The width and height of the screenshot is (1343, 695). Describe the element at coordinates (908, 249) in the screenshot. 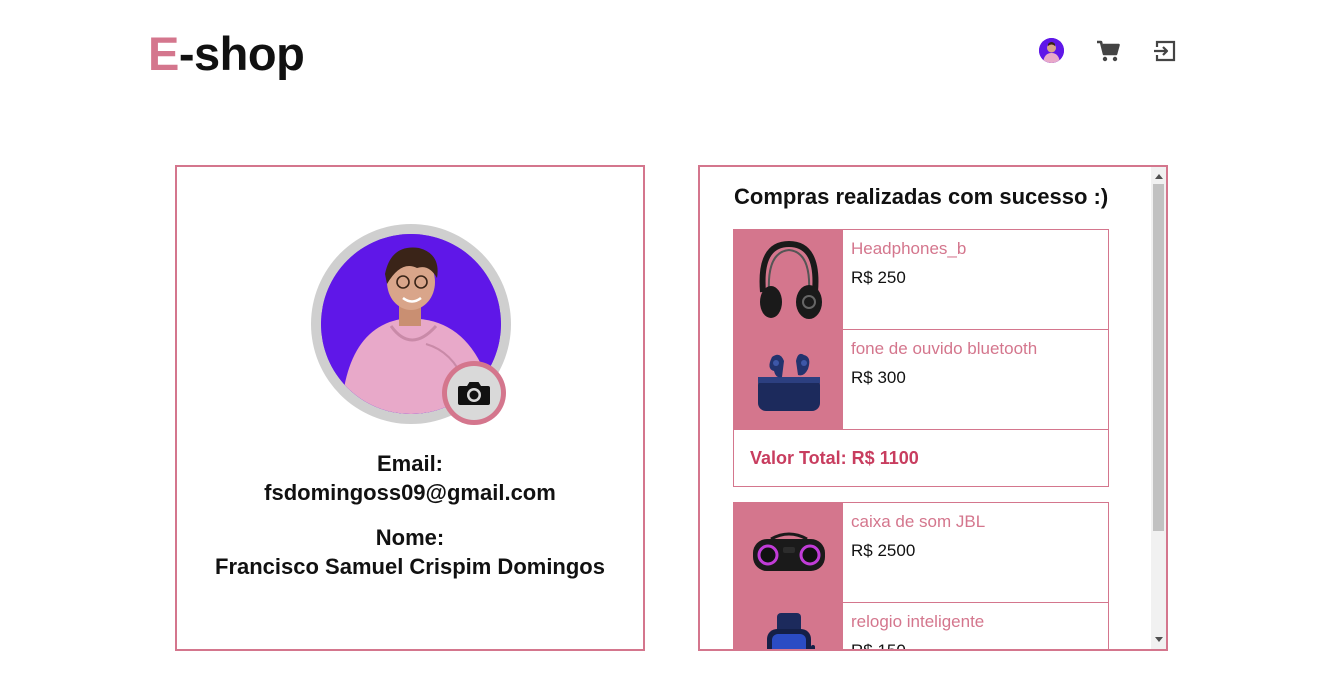

I see `product-name: Headphones_b` at that location.